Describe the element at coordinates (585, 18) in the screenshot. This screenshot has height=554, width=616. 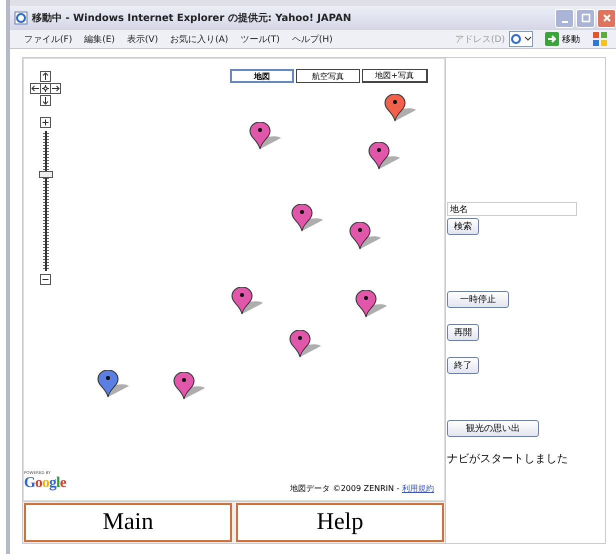
I see `maximize-icon` at that location.